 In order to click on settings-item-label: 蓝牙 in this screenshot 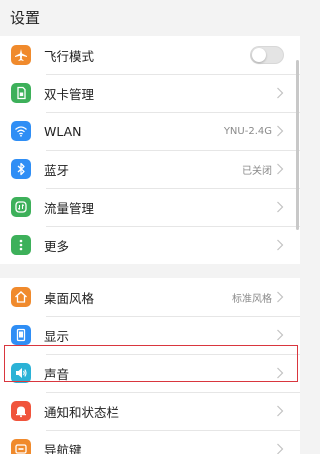, I will do `click(57, 170)`.